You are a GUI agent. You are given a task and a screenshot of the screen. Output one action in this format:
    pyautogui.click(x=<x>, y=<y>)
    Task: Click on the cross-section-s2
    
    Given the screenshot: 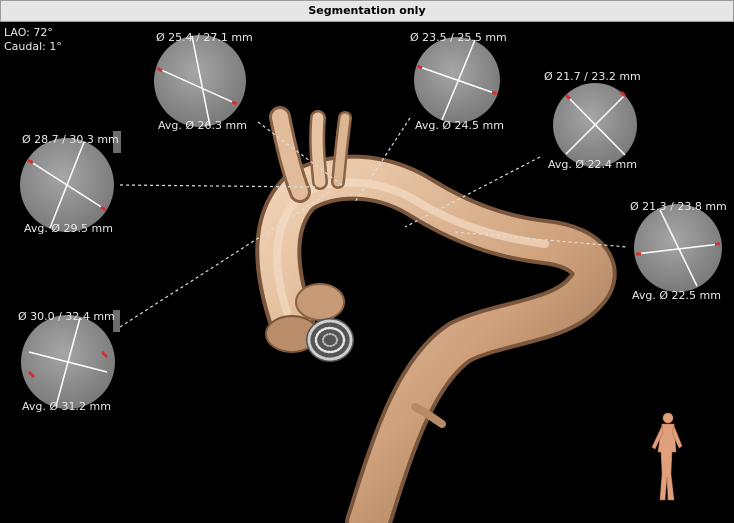 What is the action you would take?
    pyautogui.click(x=457, y=80)
    